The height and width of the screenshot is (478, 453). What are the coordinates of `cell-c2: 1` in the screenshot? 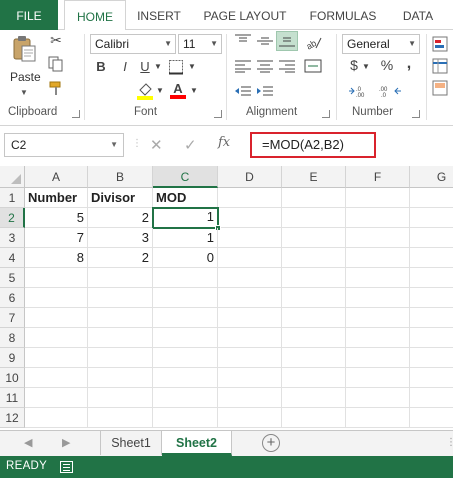 It's located at (185, 218).